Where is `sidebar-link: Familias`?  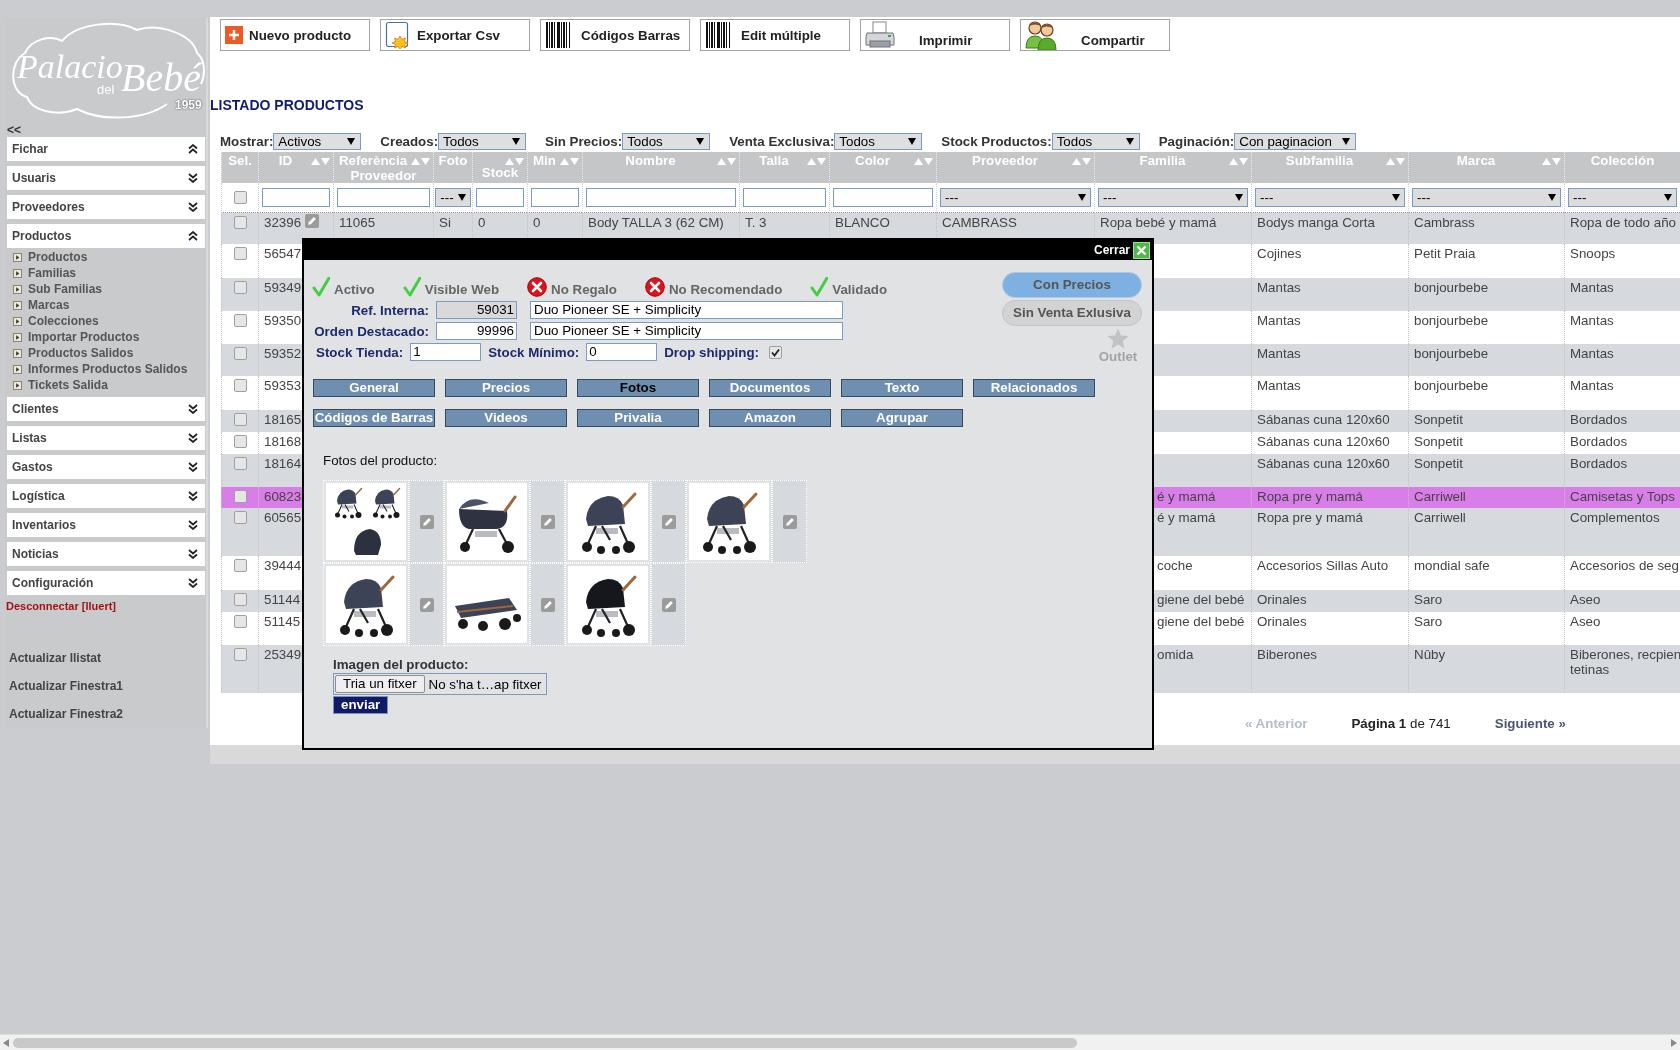
sidebar-link: Familias is located at coordinates (45, 273).